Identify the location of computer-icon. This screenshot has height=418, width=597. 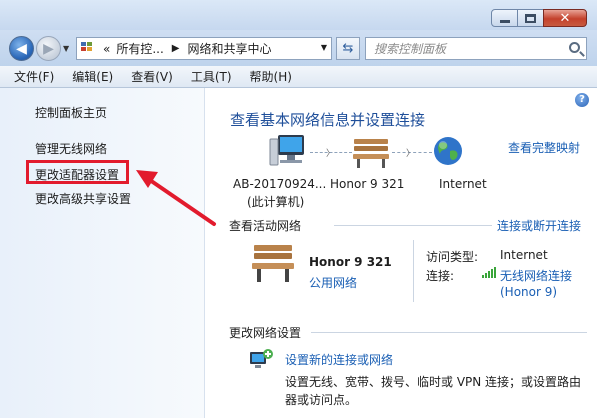
(286, 150).